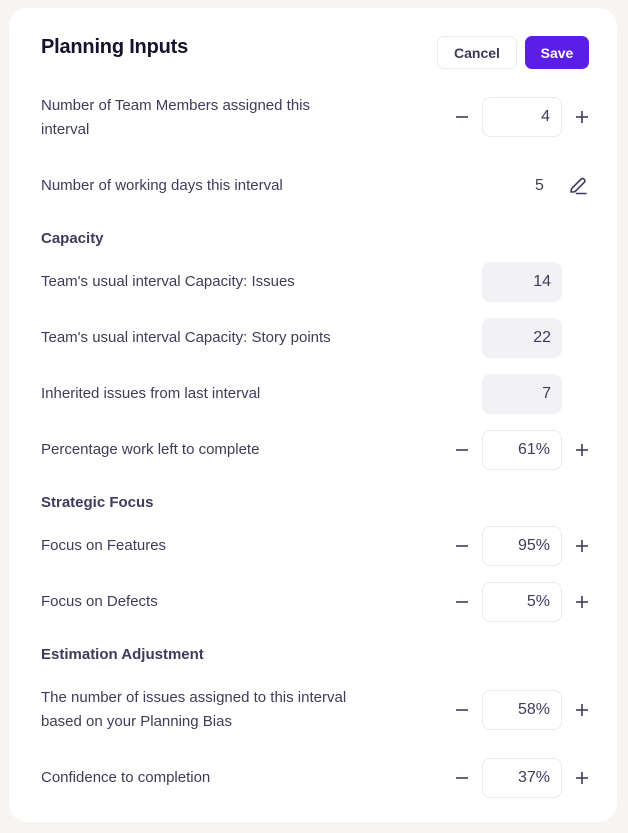 The image size is (628, 833). I want to click on confidence-increment-button, so click(582, 778).